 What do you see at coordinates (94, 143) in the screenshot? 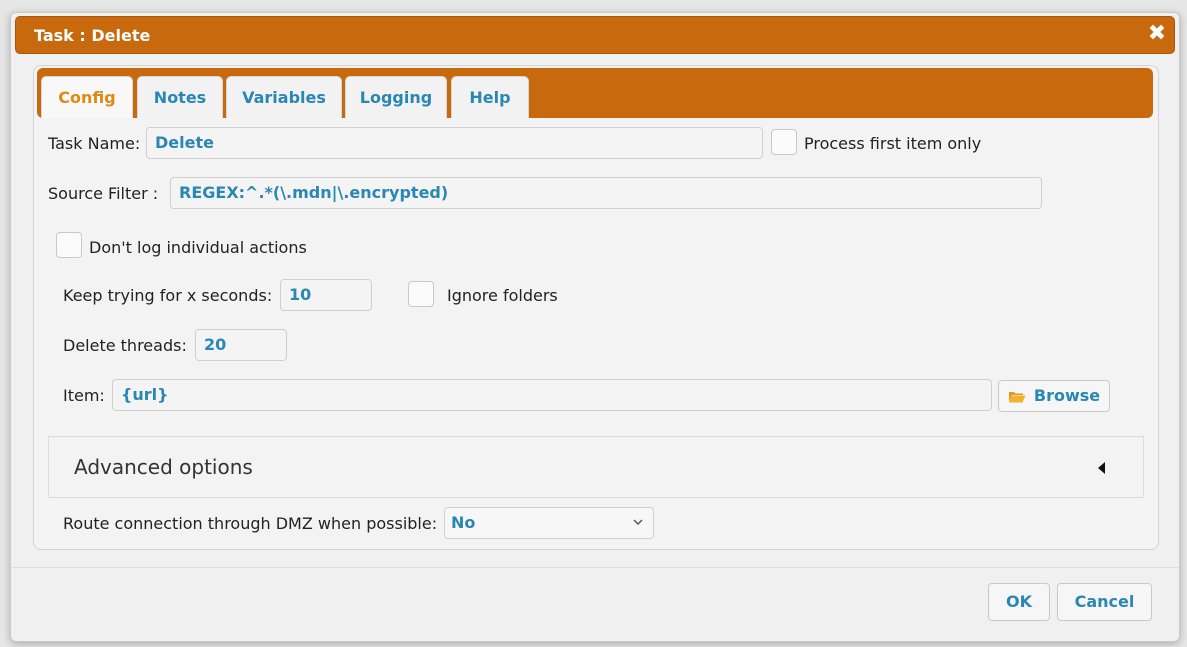
I see `task-name-label: Task Name:` at bounding box center [94, 143].